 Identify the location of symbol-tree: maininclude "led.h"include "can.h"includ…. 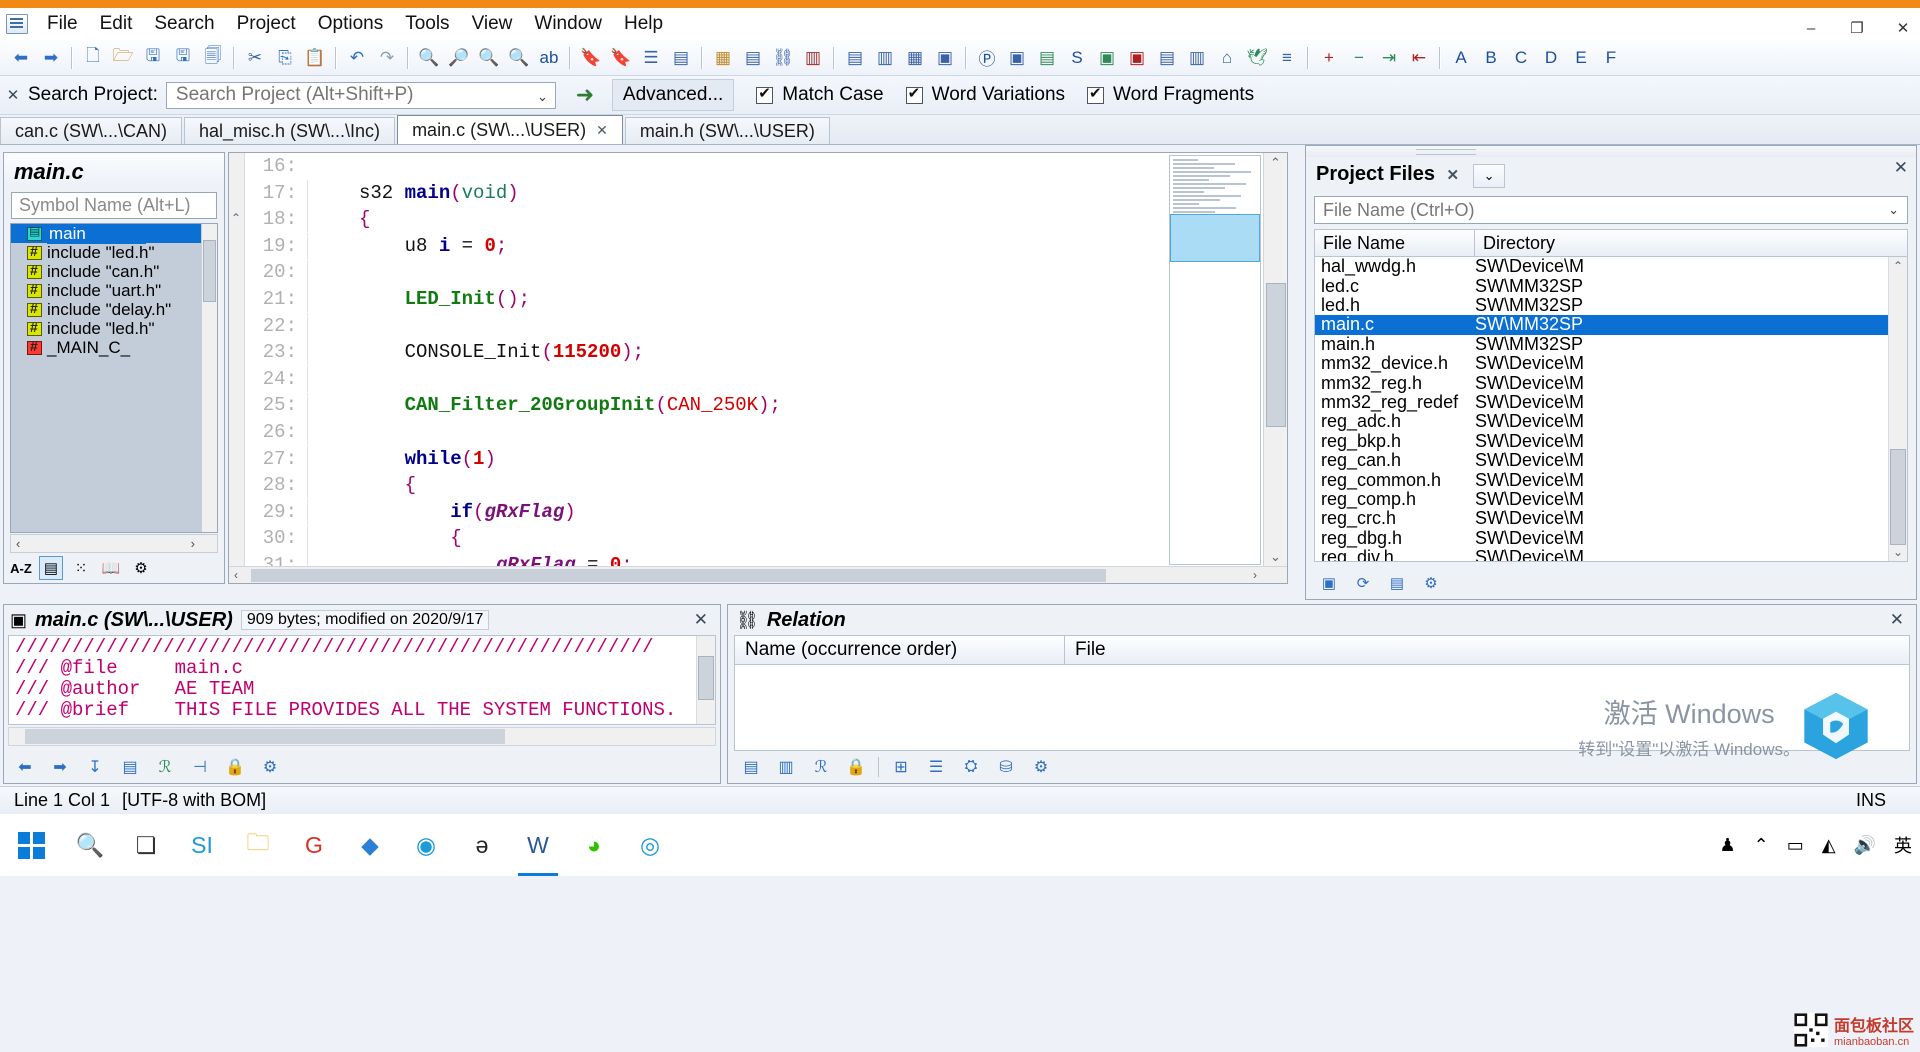
(114, 378).